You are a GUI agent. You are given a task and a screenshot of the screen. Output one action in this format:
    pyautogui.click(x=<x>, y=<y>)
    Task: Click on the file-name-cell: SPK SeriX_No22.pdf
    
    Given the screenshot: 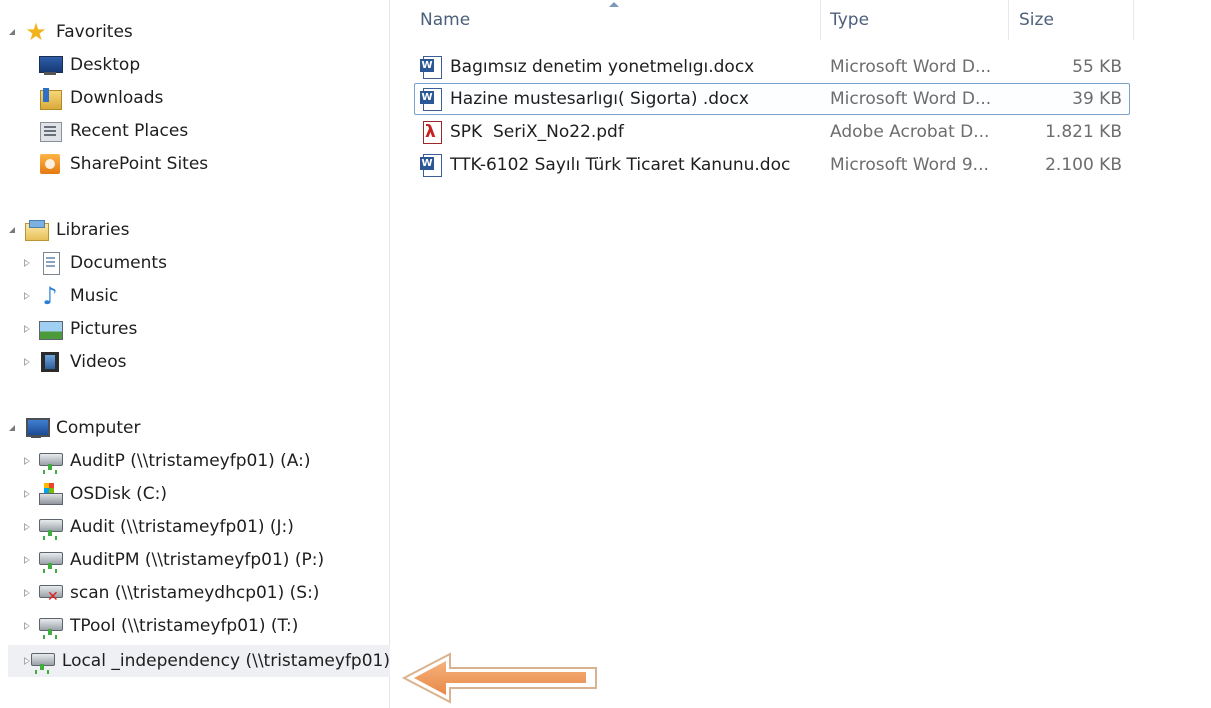 What is the action you would take?
    pyautogui.click(x=522, y=132)
    